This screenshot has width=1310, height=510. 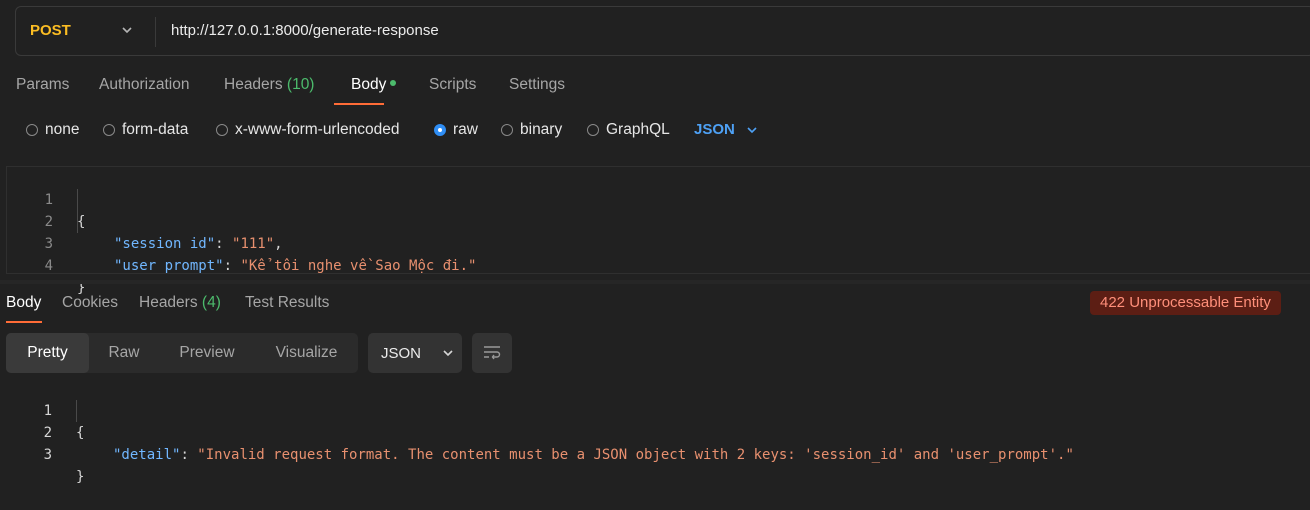 I want to click on tab-label: Cookies, so click(x=90, y=302).